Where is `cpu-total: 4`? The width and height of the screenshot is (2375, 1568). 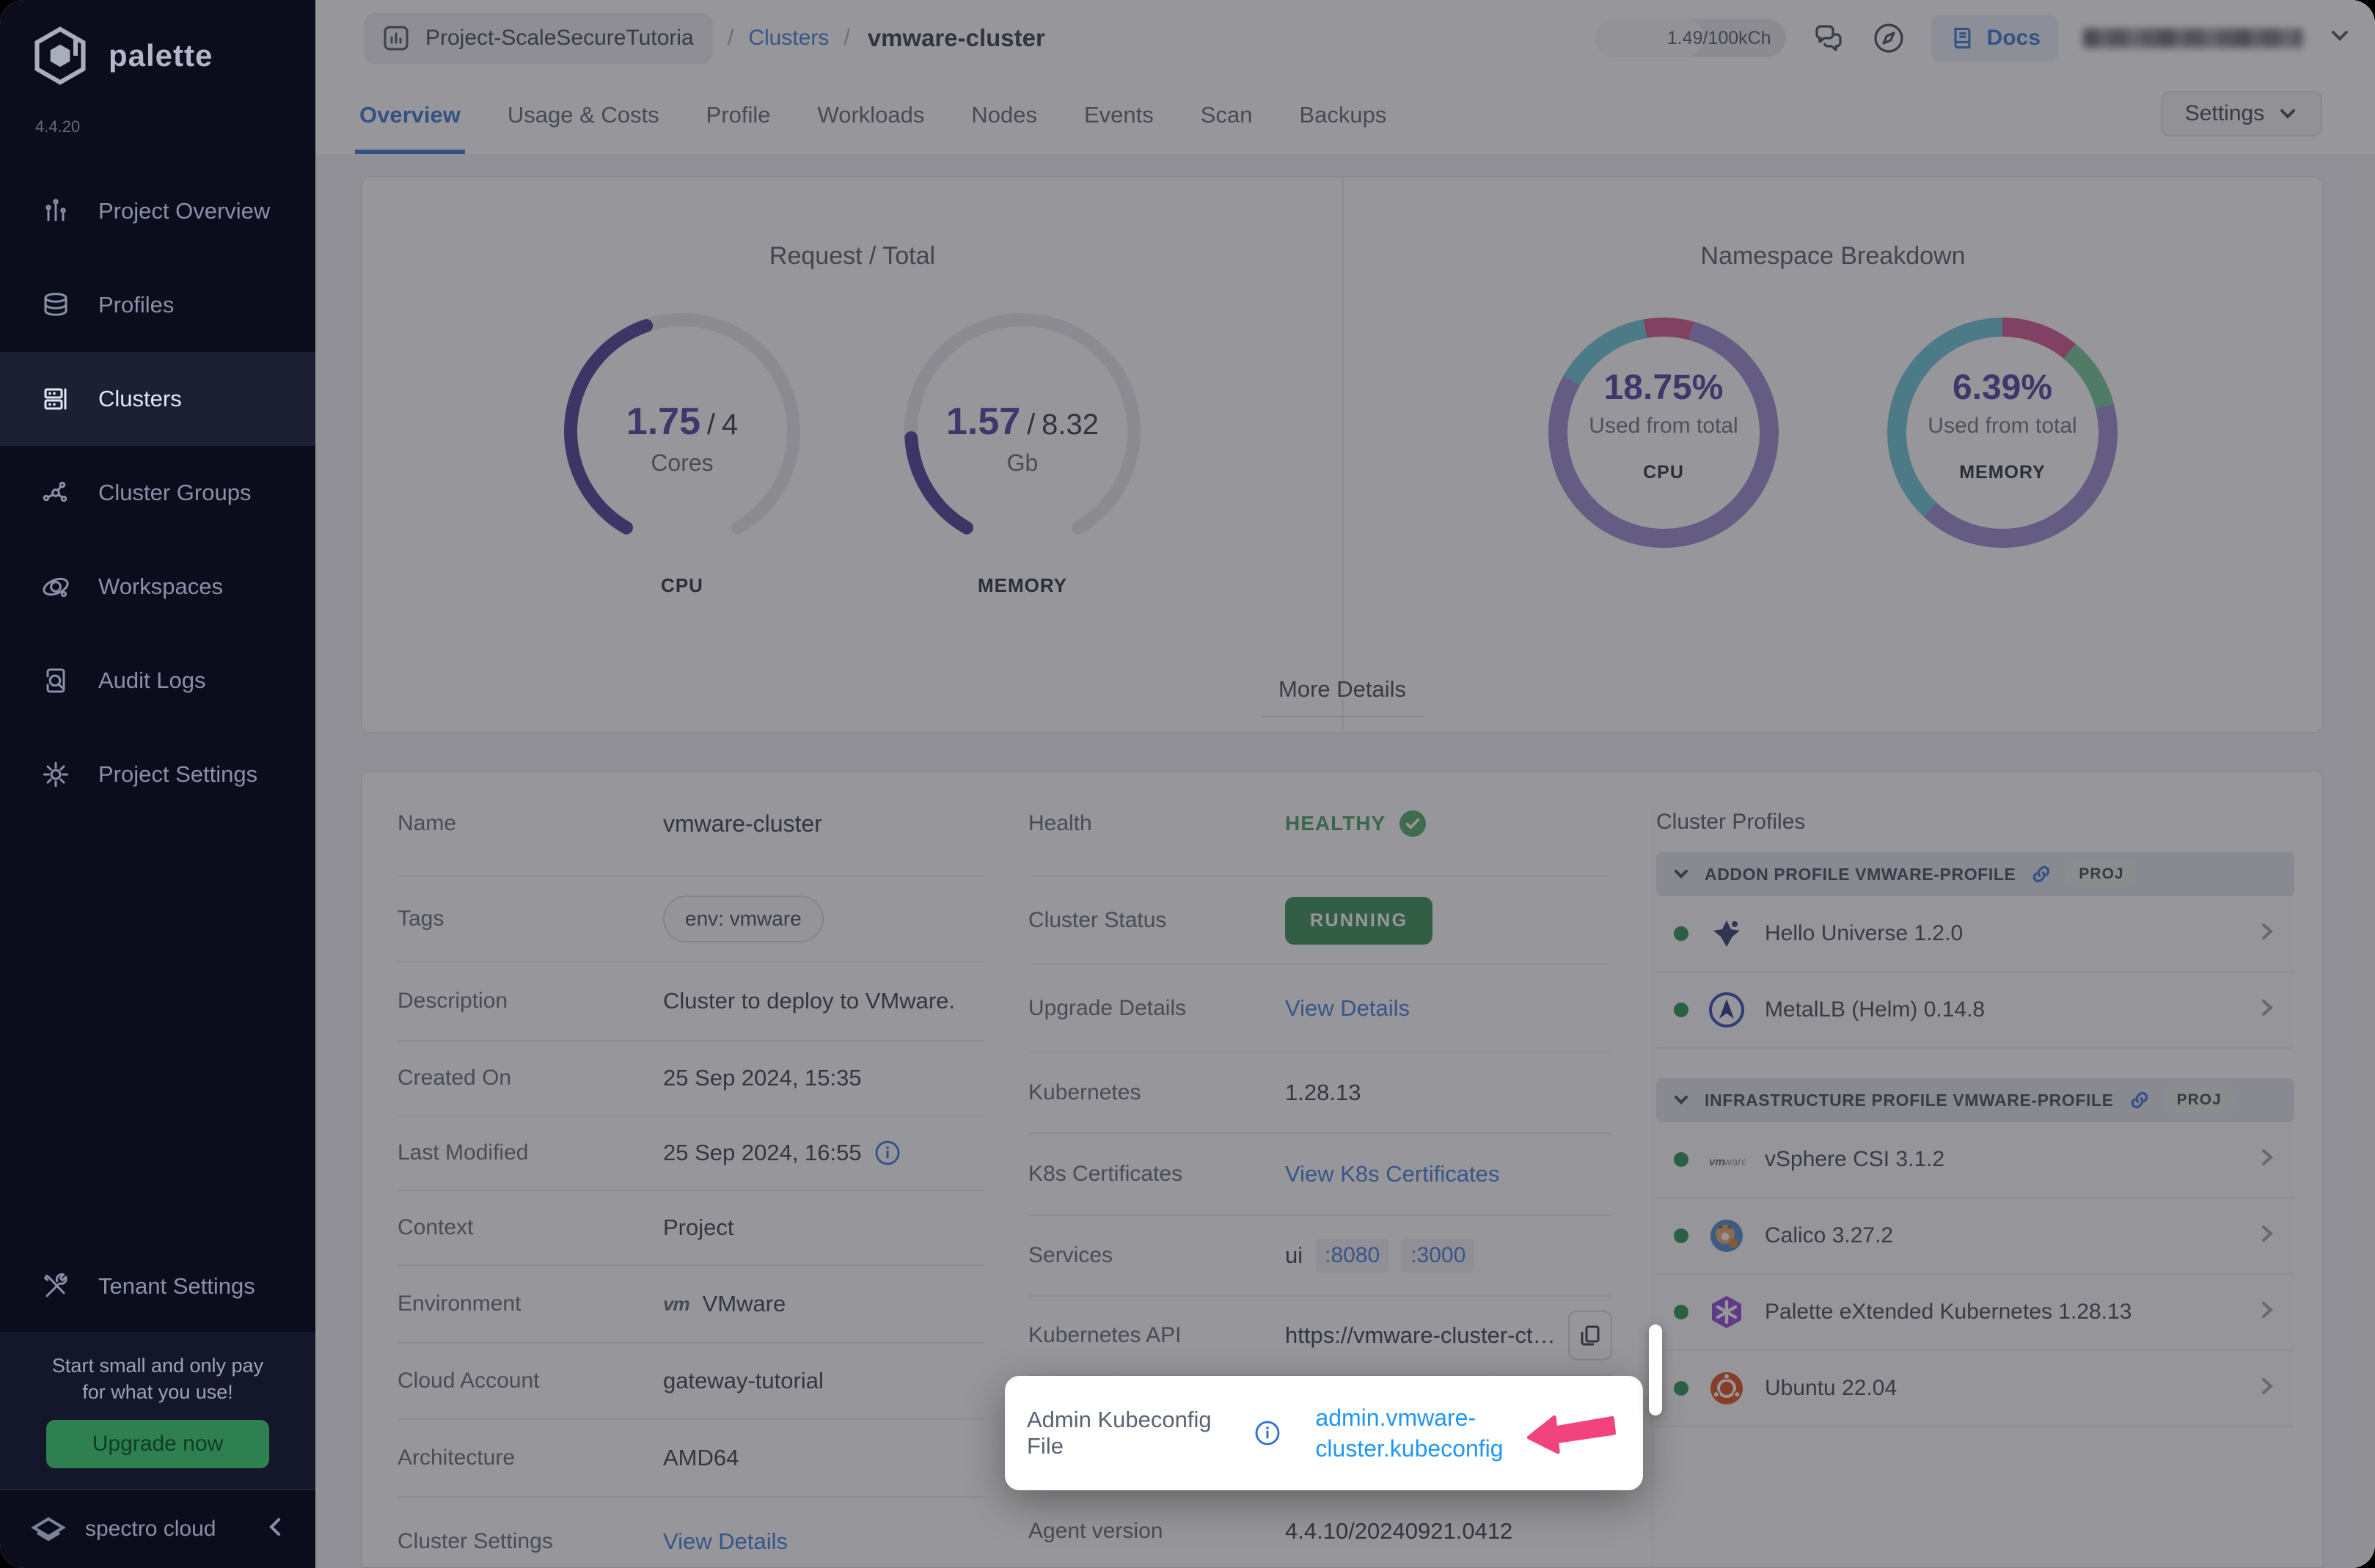 cpu-total: 4 is located at coordinates (730, 425).